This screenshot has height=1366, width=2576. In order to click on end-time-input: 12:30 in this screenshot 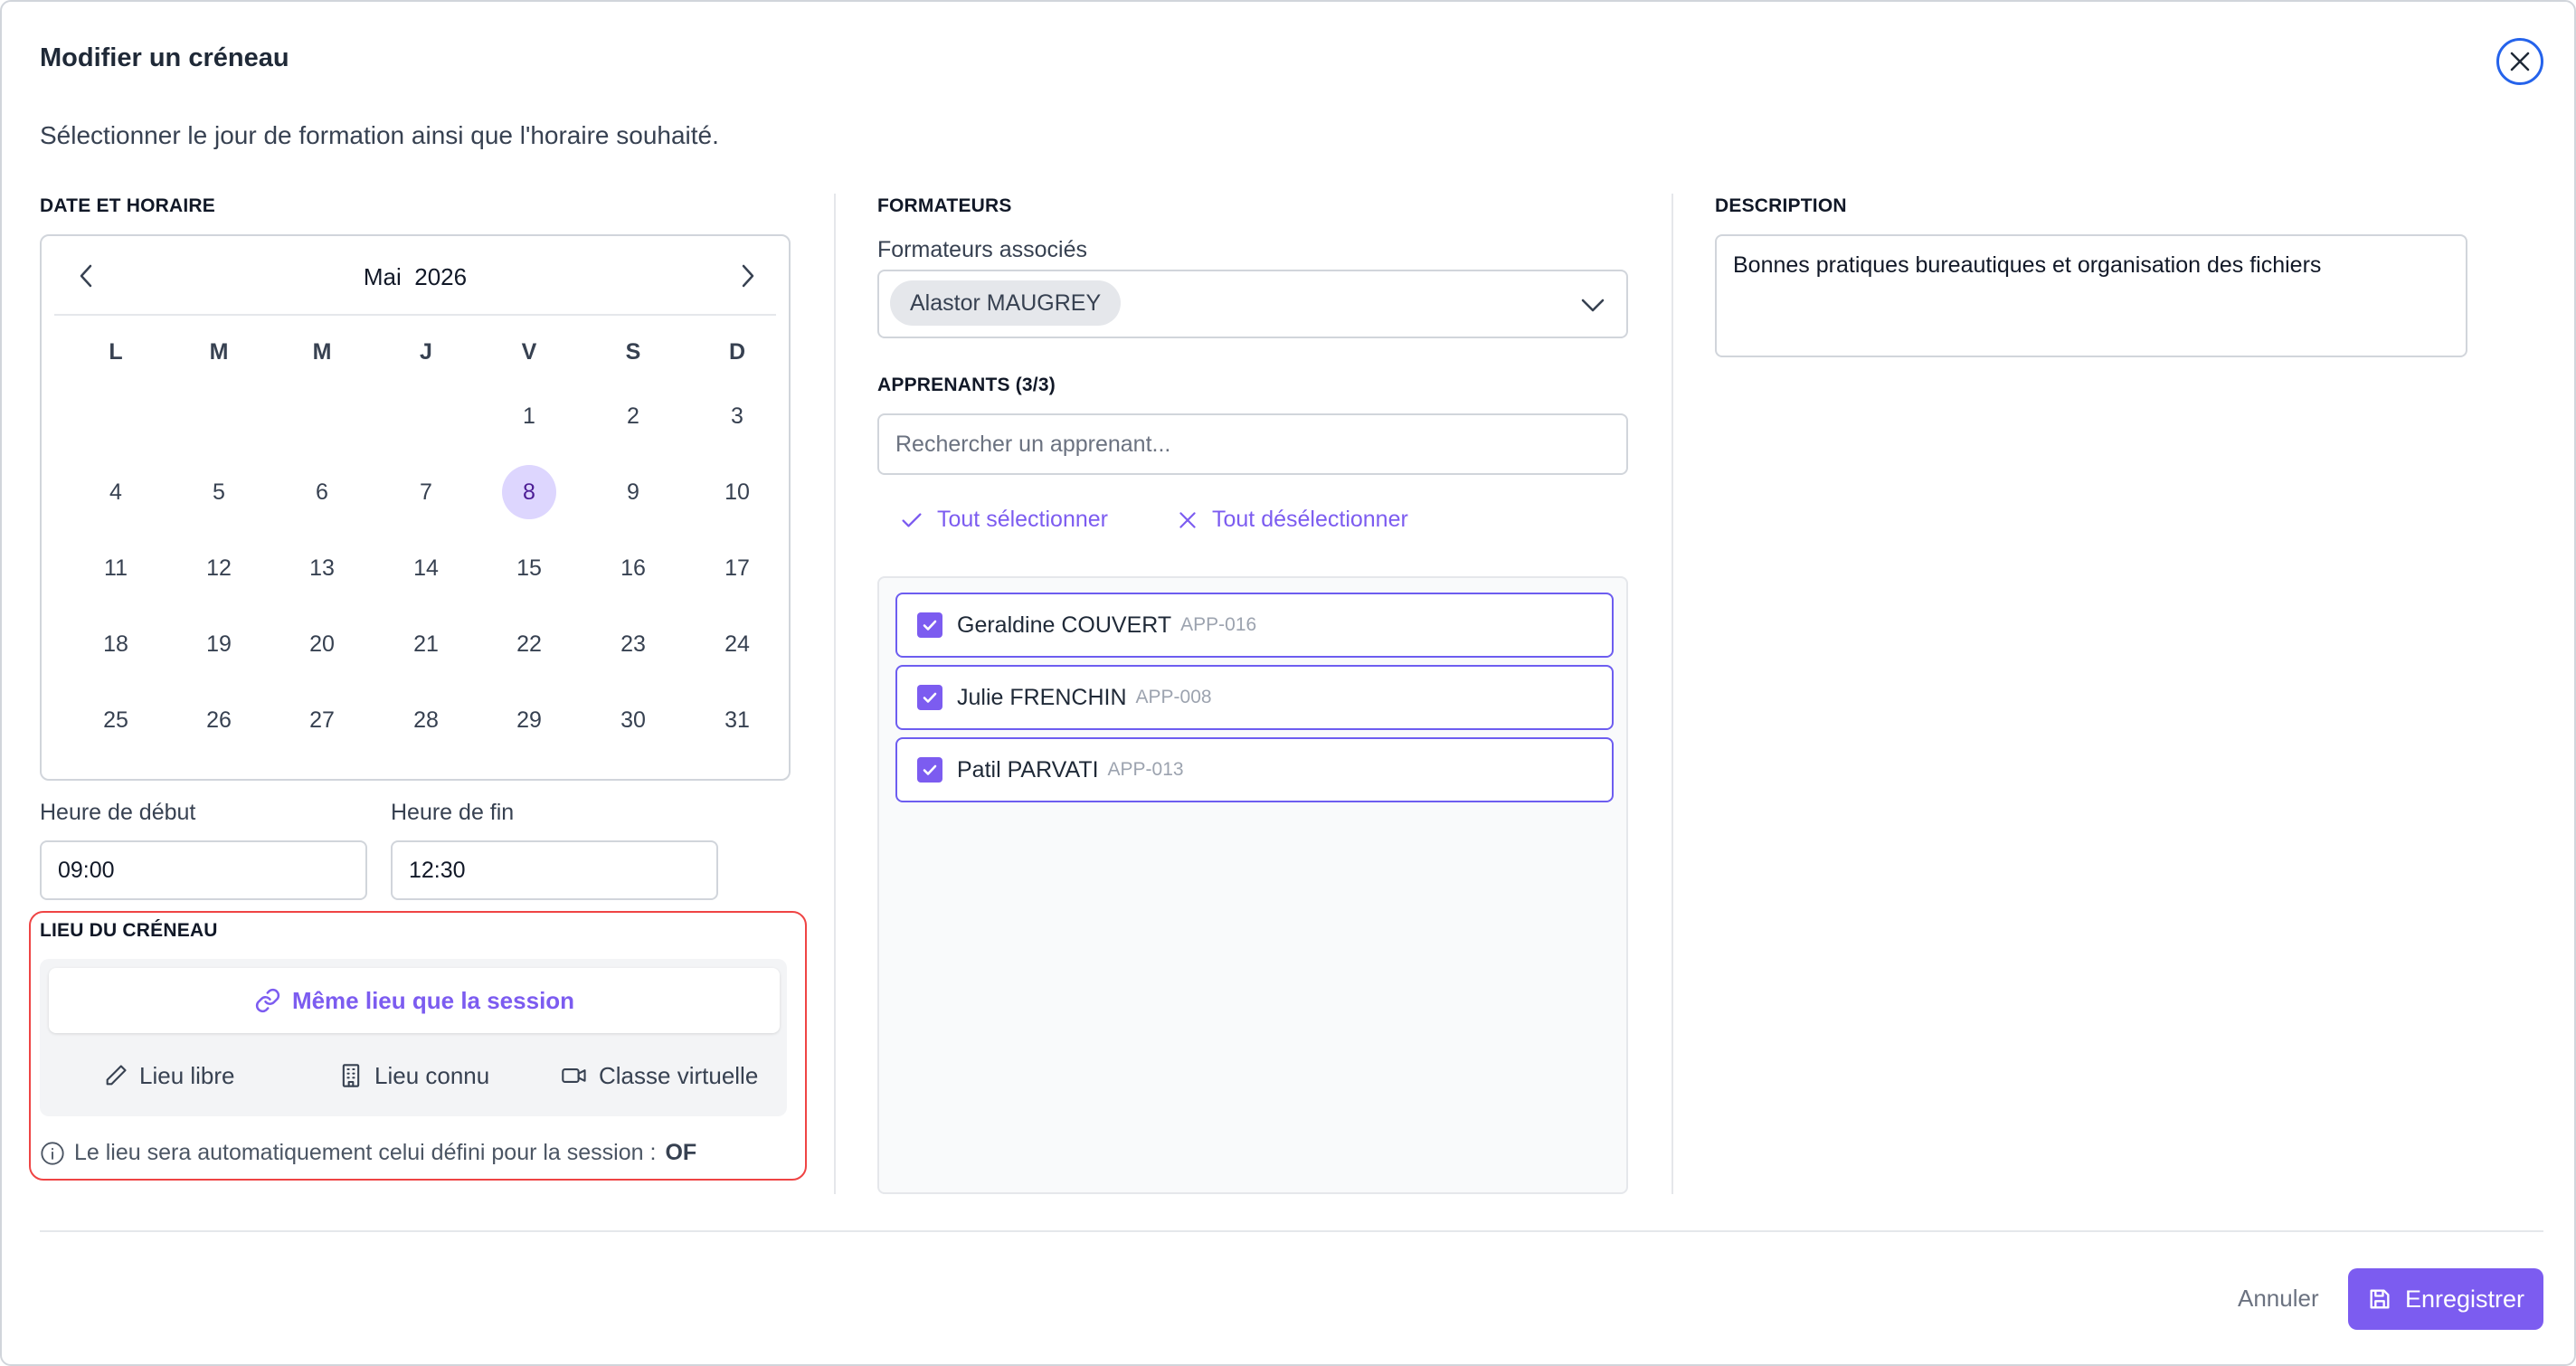, I will do `click(554, 870)`.